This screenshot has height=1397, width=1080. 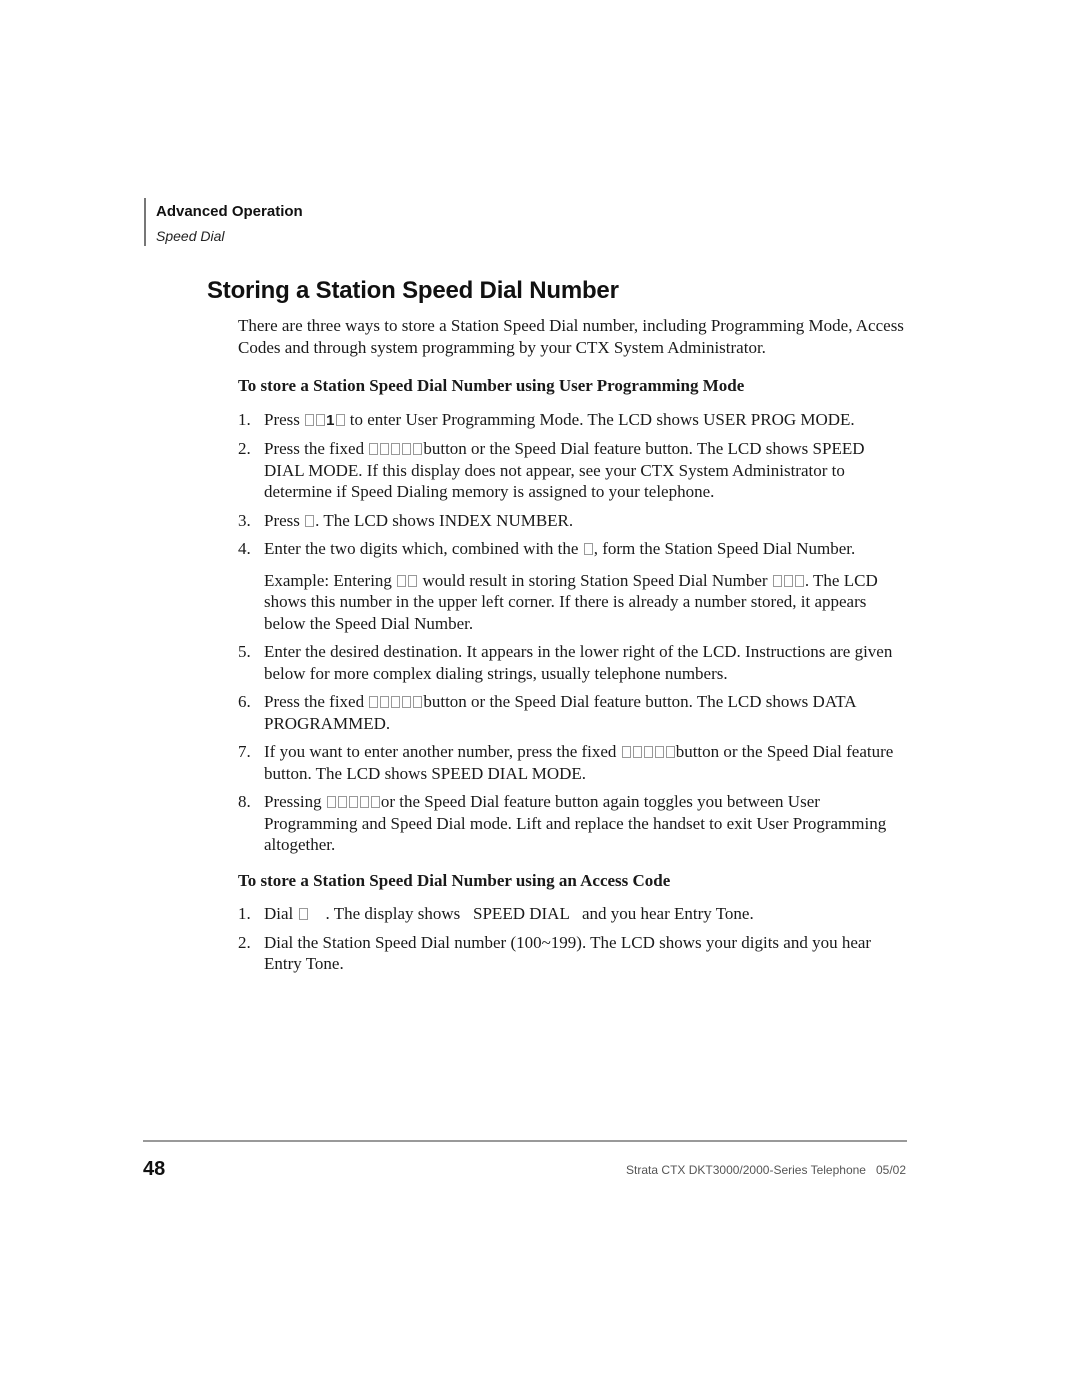 I want to click on header-rule, so click(x=145, y=222).